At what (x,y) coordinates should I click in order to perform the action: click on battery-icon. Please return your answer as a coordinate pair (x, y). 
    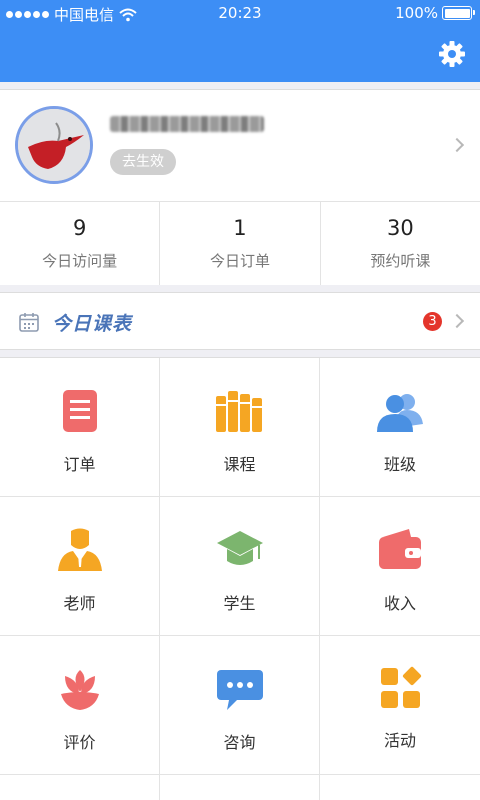
    Looking at the image, I should click on (458, 13).